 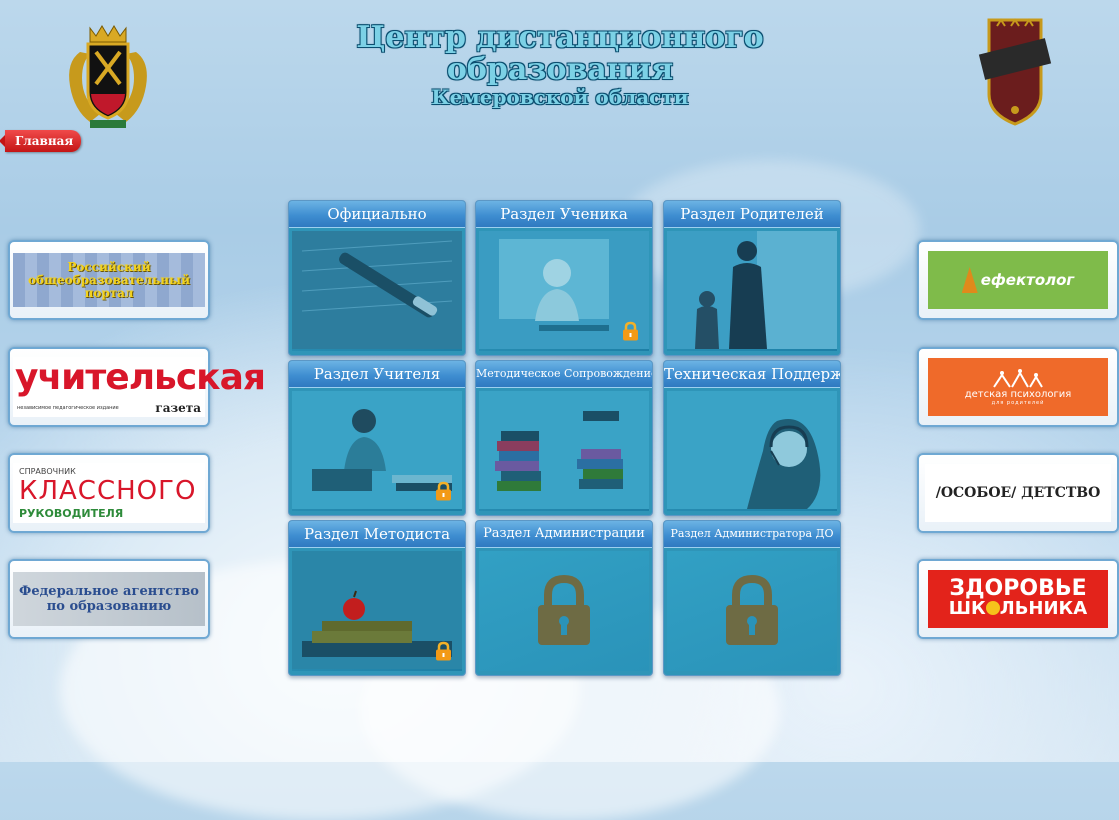 I want to click on banner-text: ЗДОРОВЬЕ, so click(x=1018, y=588).